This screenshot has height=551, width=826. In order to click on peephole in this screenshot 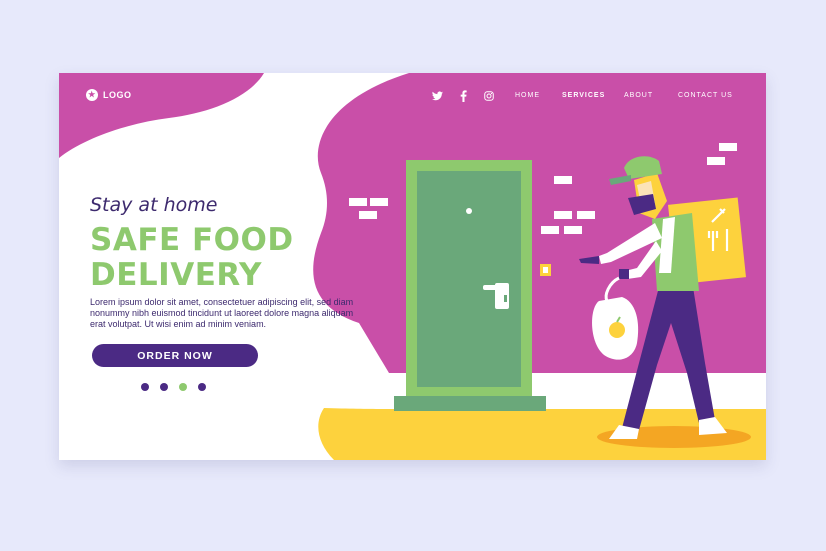, I will do `click(469, 211)`.